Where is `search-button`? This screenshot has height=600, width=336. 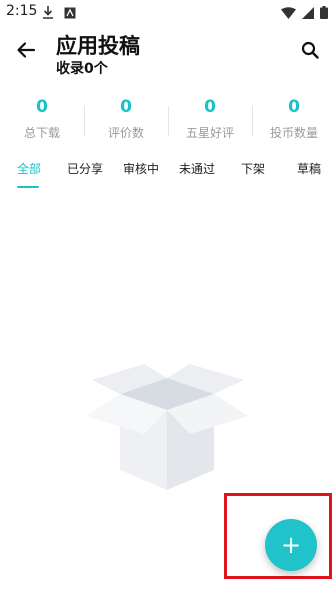 search-button is located at coordinates (310, 52).